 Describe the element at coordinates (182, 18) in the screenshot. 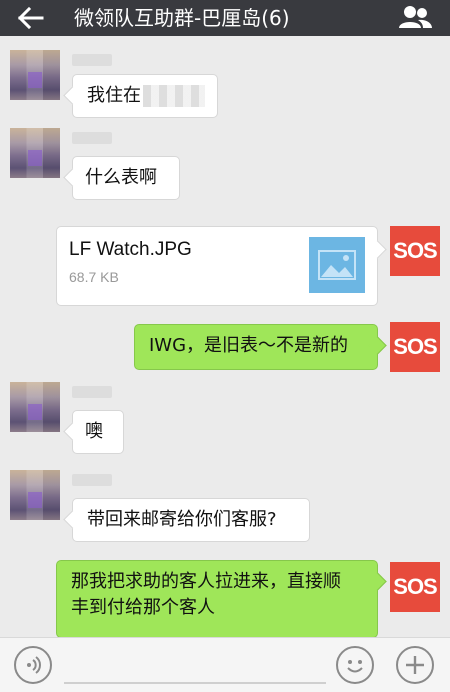

I see `chat-title: 微领队互助群-巴厘岛(6)` at that location.